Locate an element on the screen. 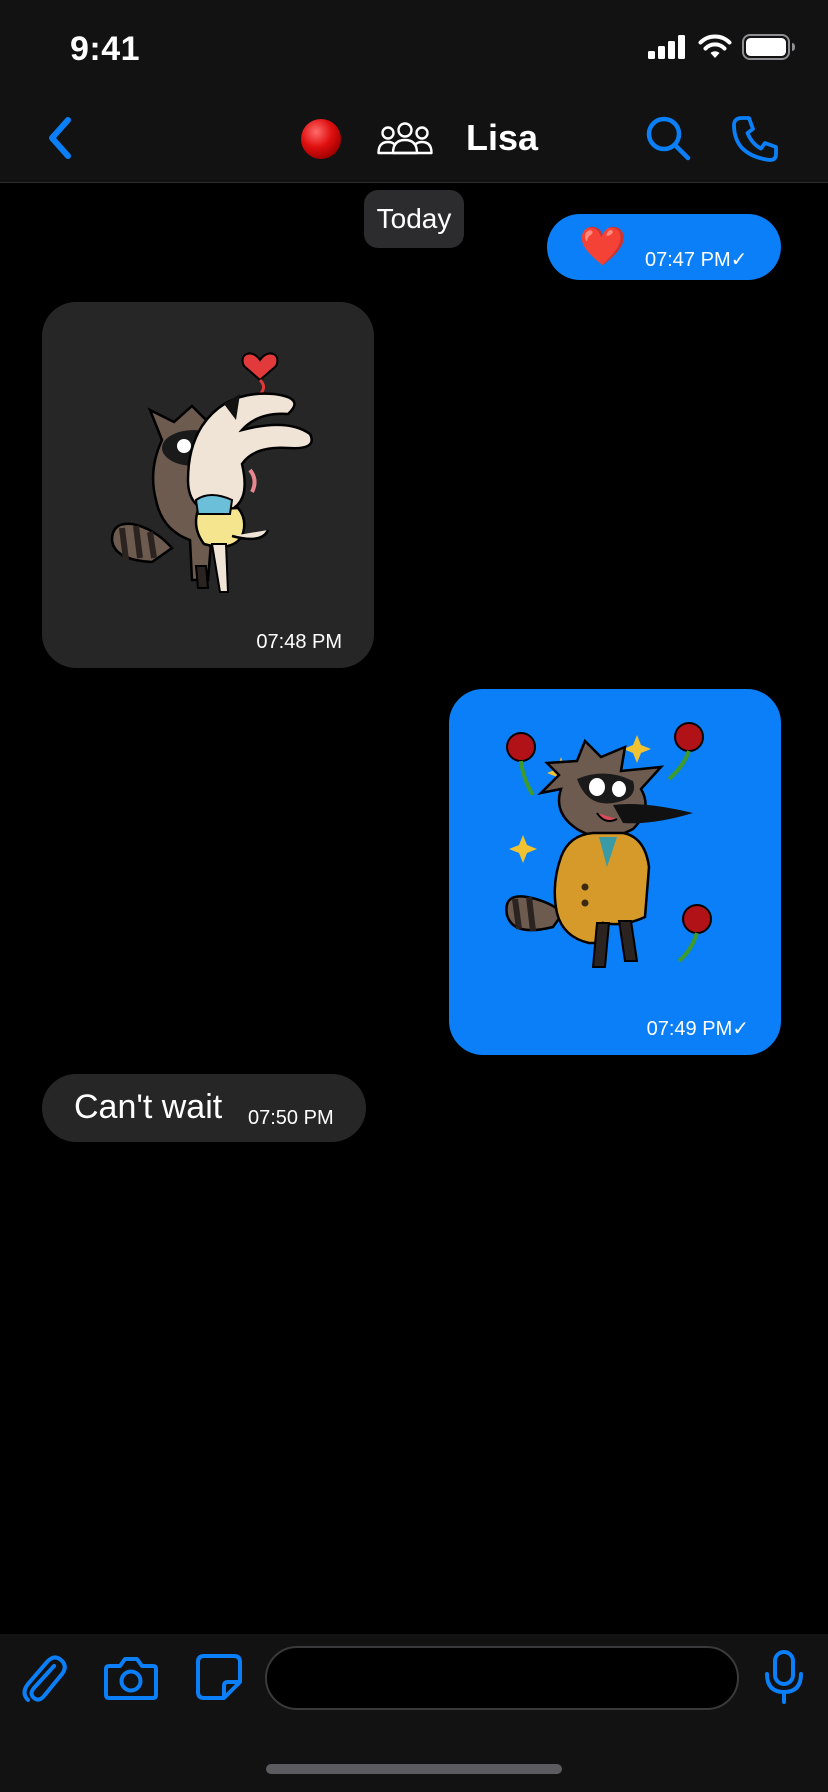 The image size is (828, 1792). chat-header: Lisa is located at coordinates (414, 137).